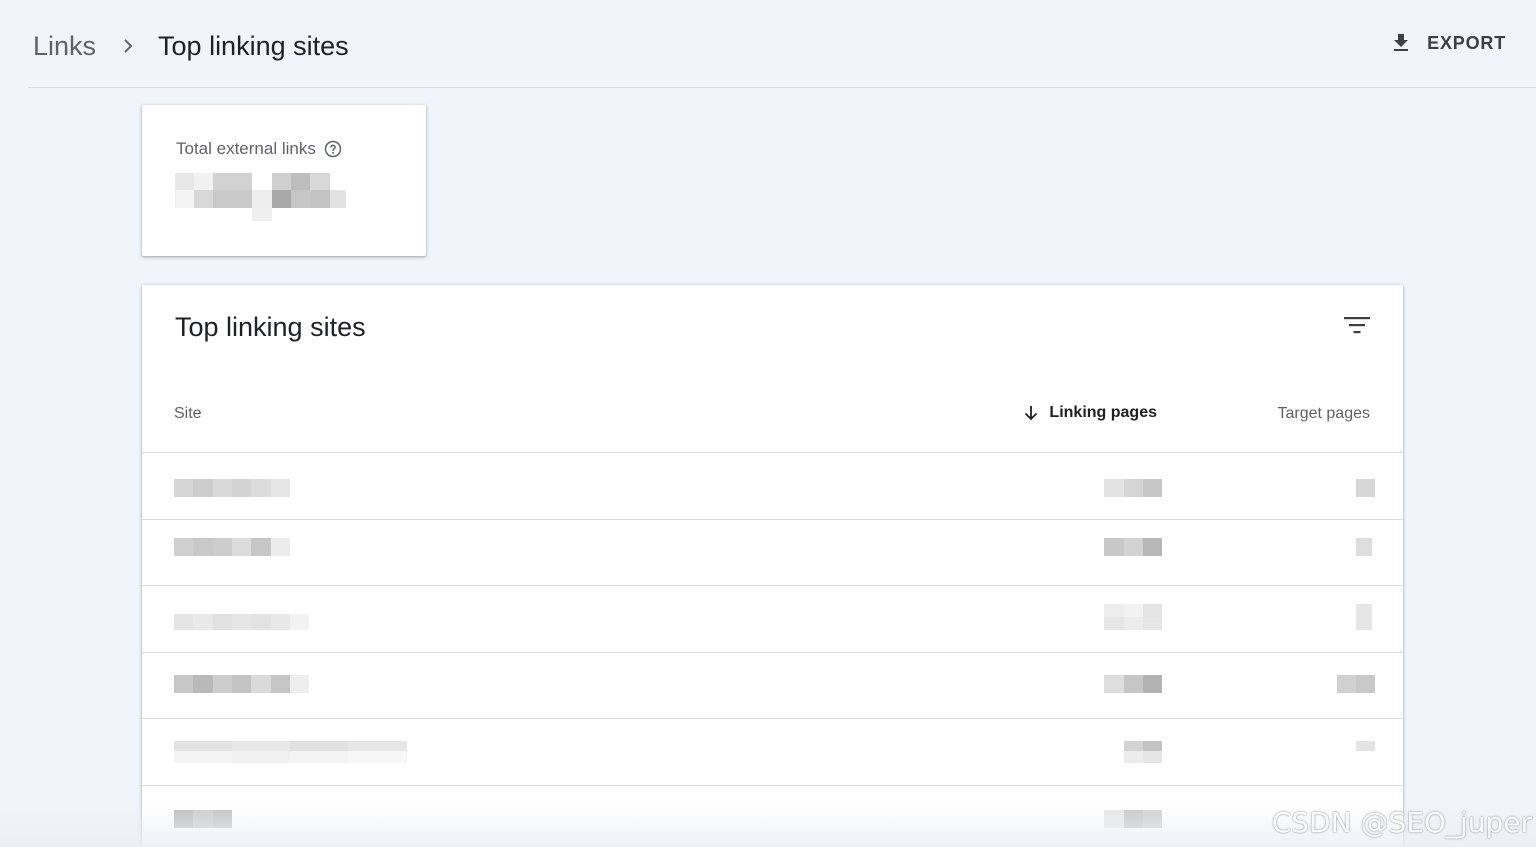 The height and width of the screenshot is (847, 1536). I want to click on chevron-right-icon, so click(128, 46).